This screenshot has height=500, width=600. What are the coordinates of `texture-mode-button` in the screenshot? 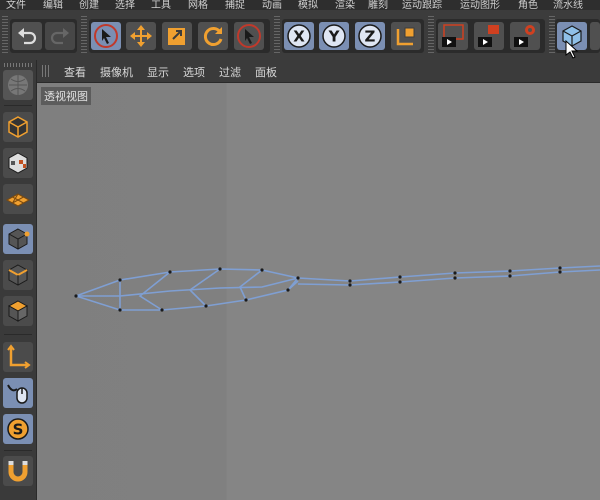 It's located at (18, 163).